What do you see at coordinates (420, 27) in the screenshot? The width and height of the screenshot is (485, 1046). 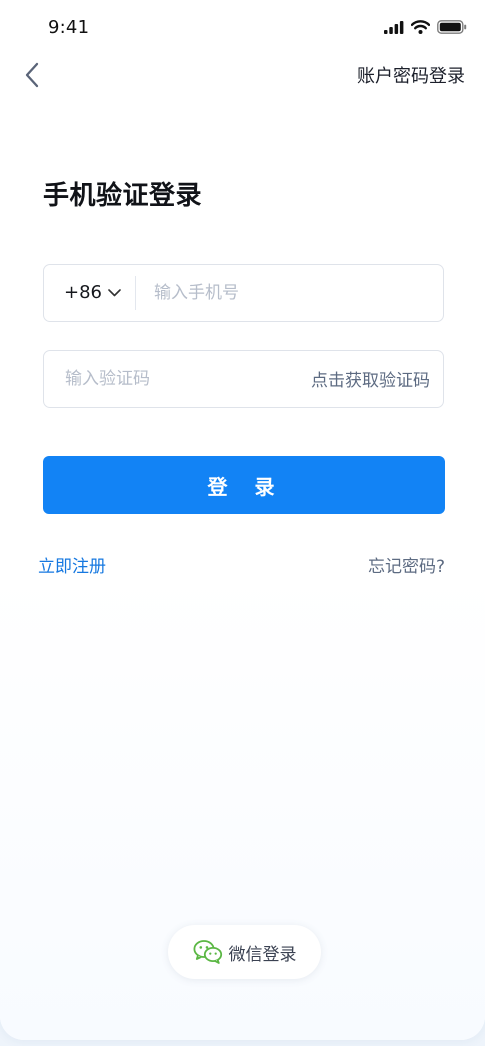 I see `wifi-icon` at bounding box center [420, 27].